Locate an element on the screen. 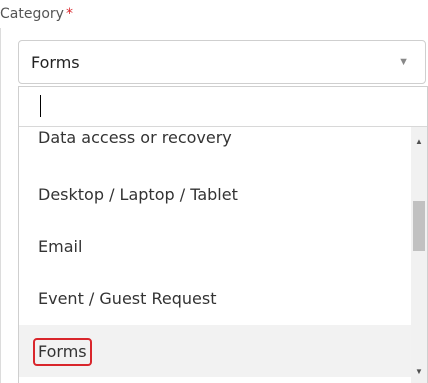 This screenshot has width=428, height=383. dropdown-scrollbar: ▲ ▼ is located at coordinates (419, 255).